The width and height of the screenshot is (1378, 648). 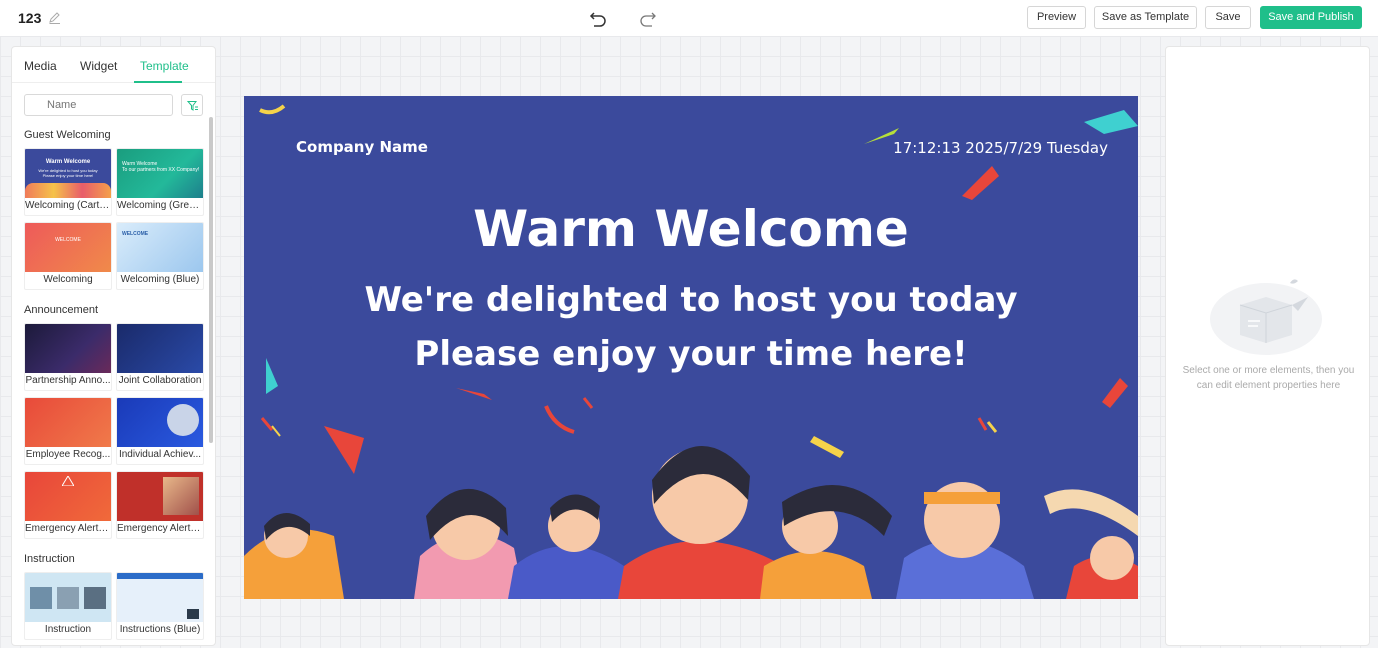 What do you see at coordinates (1266, 317) in the screenshot?
I see `empty-box-illustration` at bounding box center [1266, 317].